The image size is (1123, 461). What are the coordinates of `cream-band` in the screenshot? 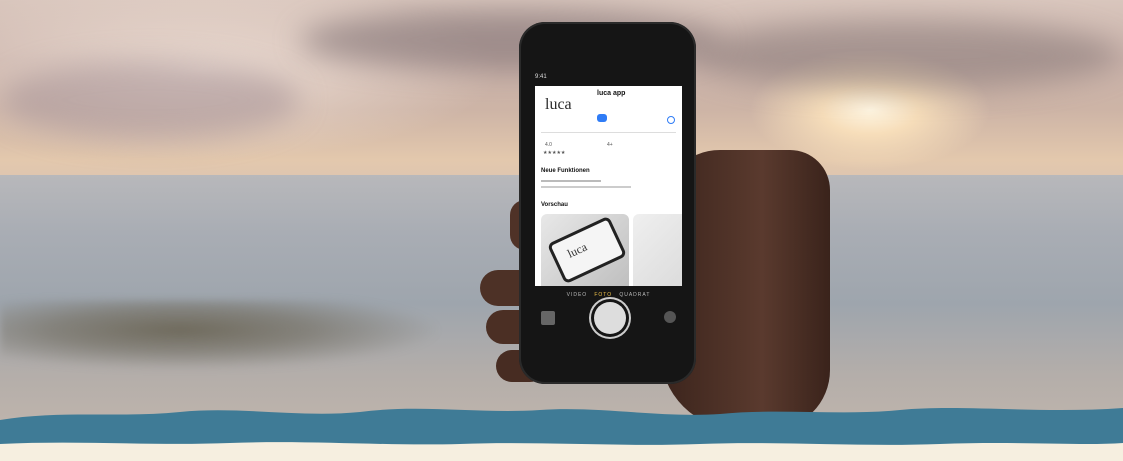 It's located at (561, 451).